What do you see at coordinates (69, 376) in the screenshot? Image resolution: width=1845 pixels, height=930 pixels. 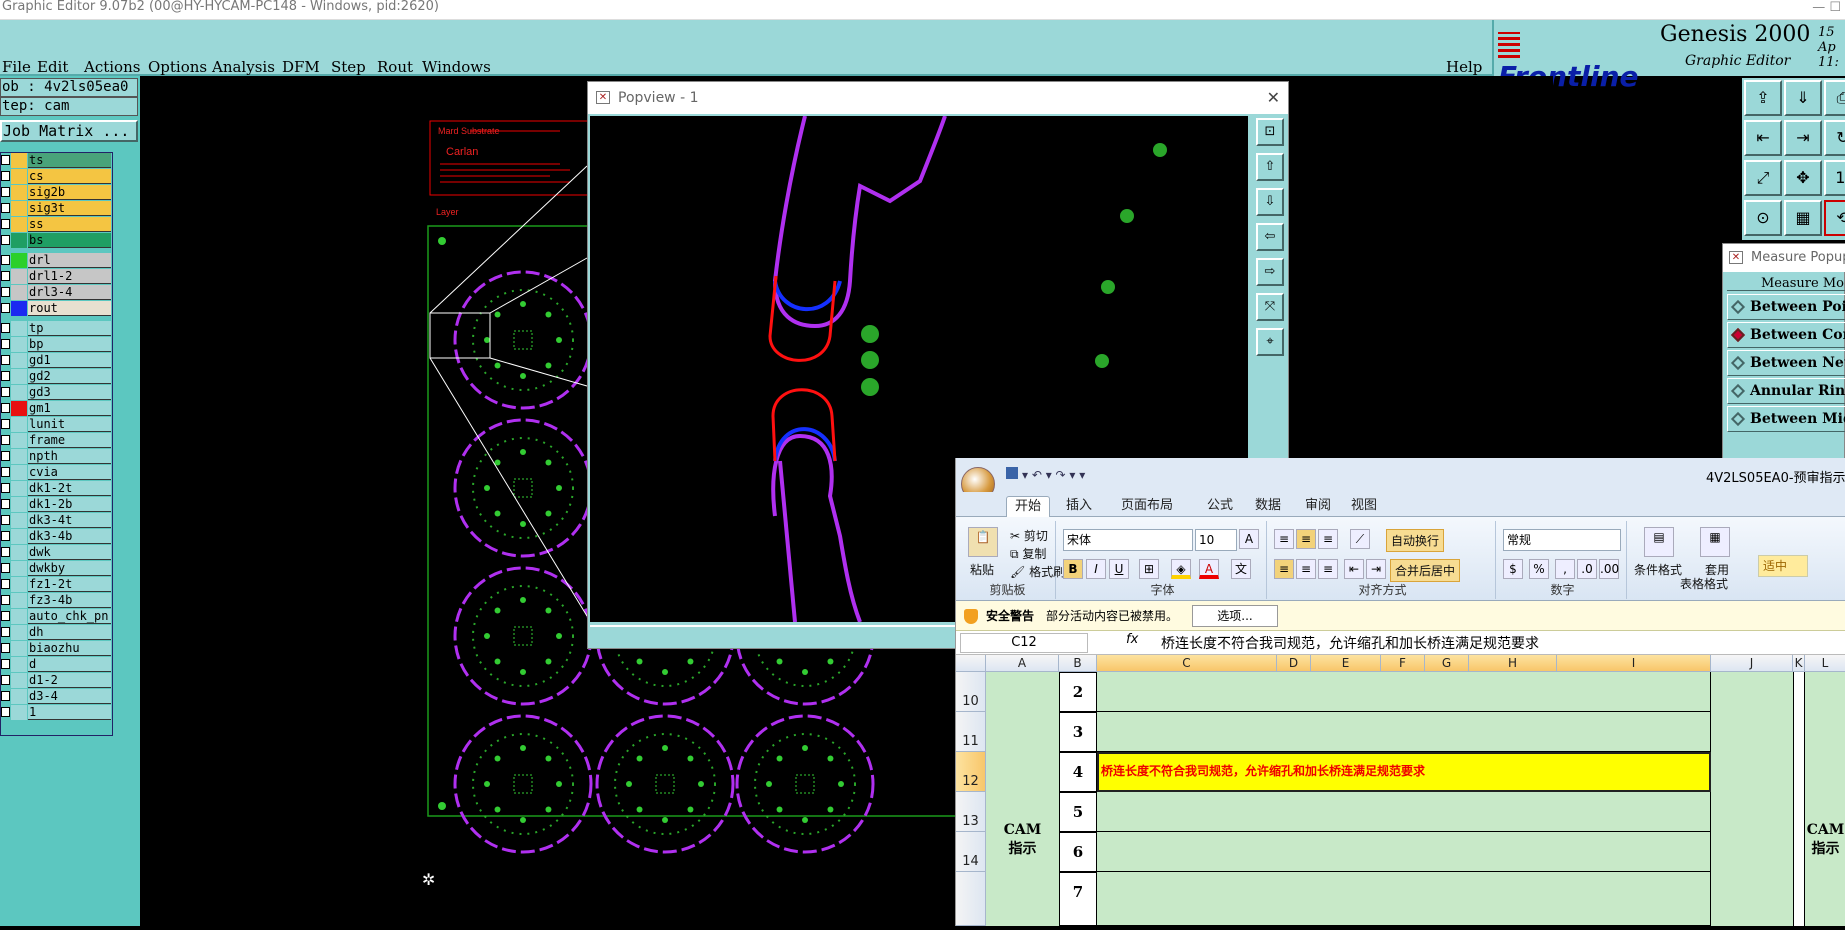 I see `layer-name: gd2` at bounding box center [69, 376].